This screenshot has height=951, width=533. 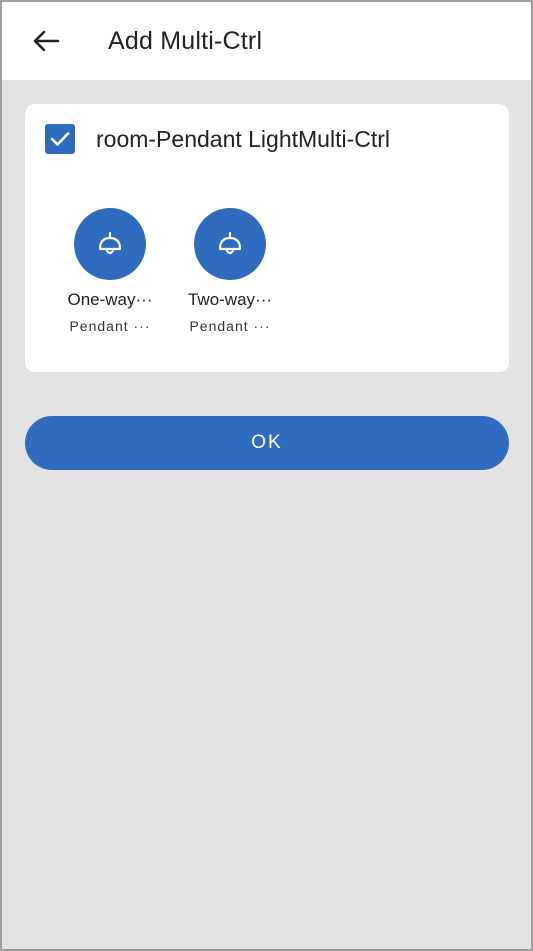 What do you see at coordinates (267, 443) in the screenshot?
I see `ok-button: OK` at bounding box center [267, 443].